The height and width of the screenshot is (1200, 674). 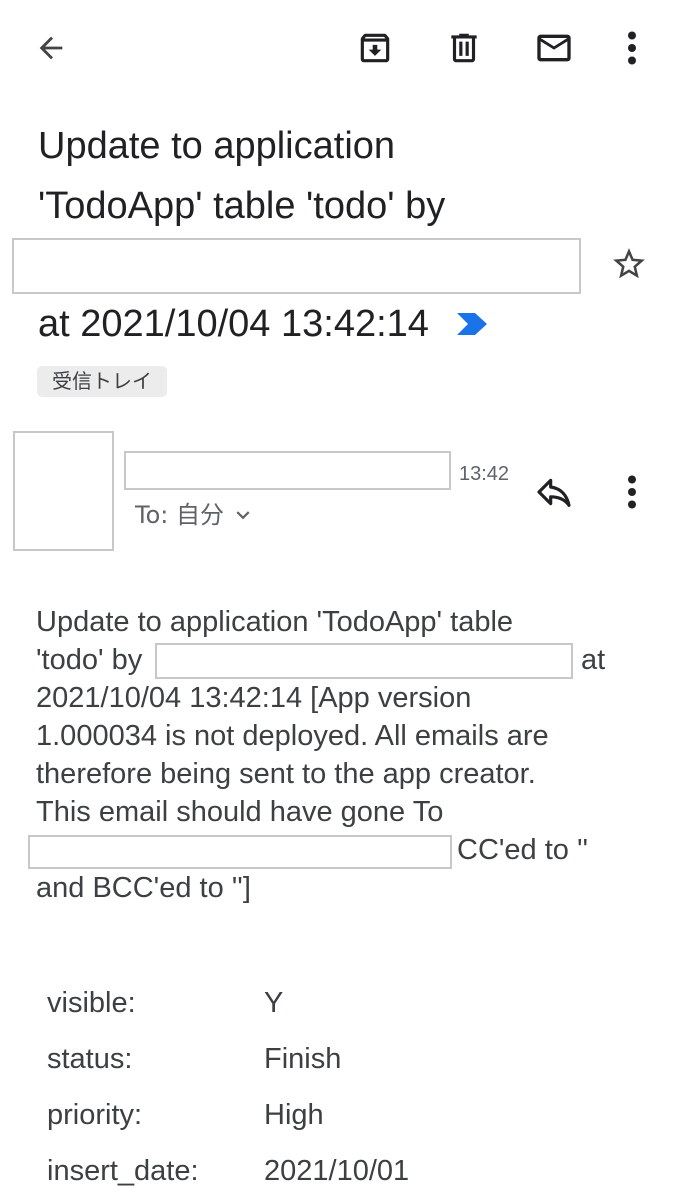 I want to click on body-line: 2021/10/04 13:42:14 [App version, so click(x=254, y=698).